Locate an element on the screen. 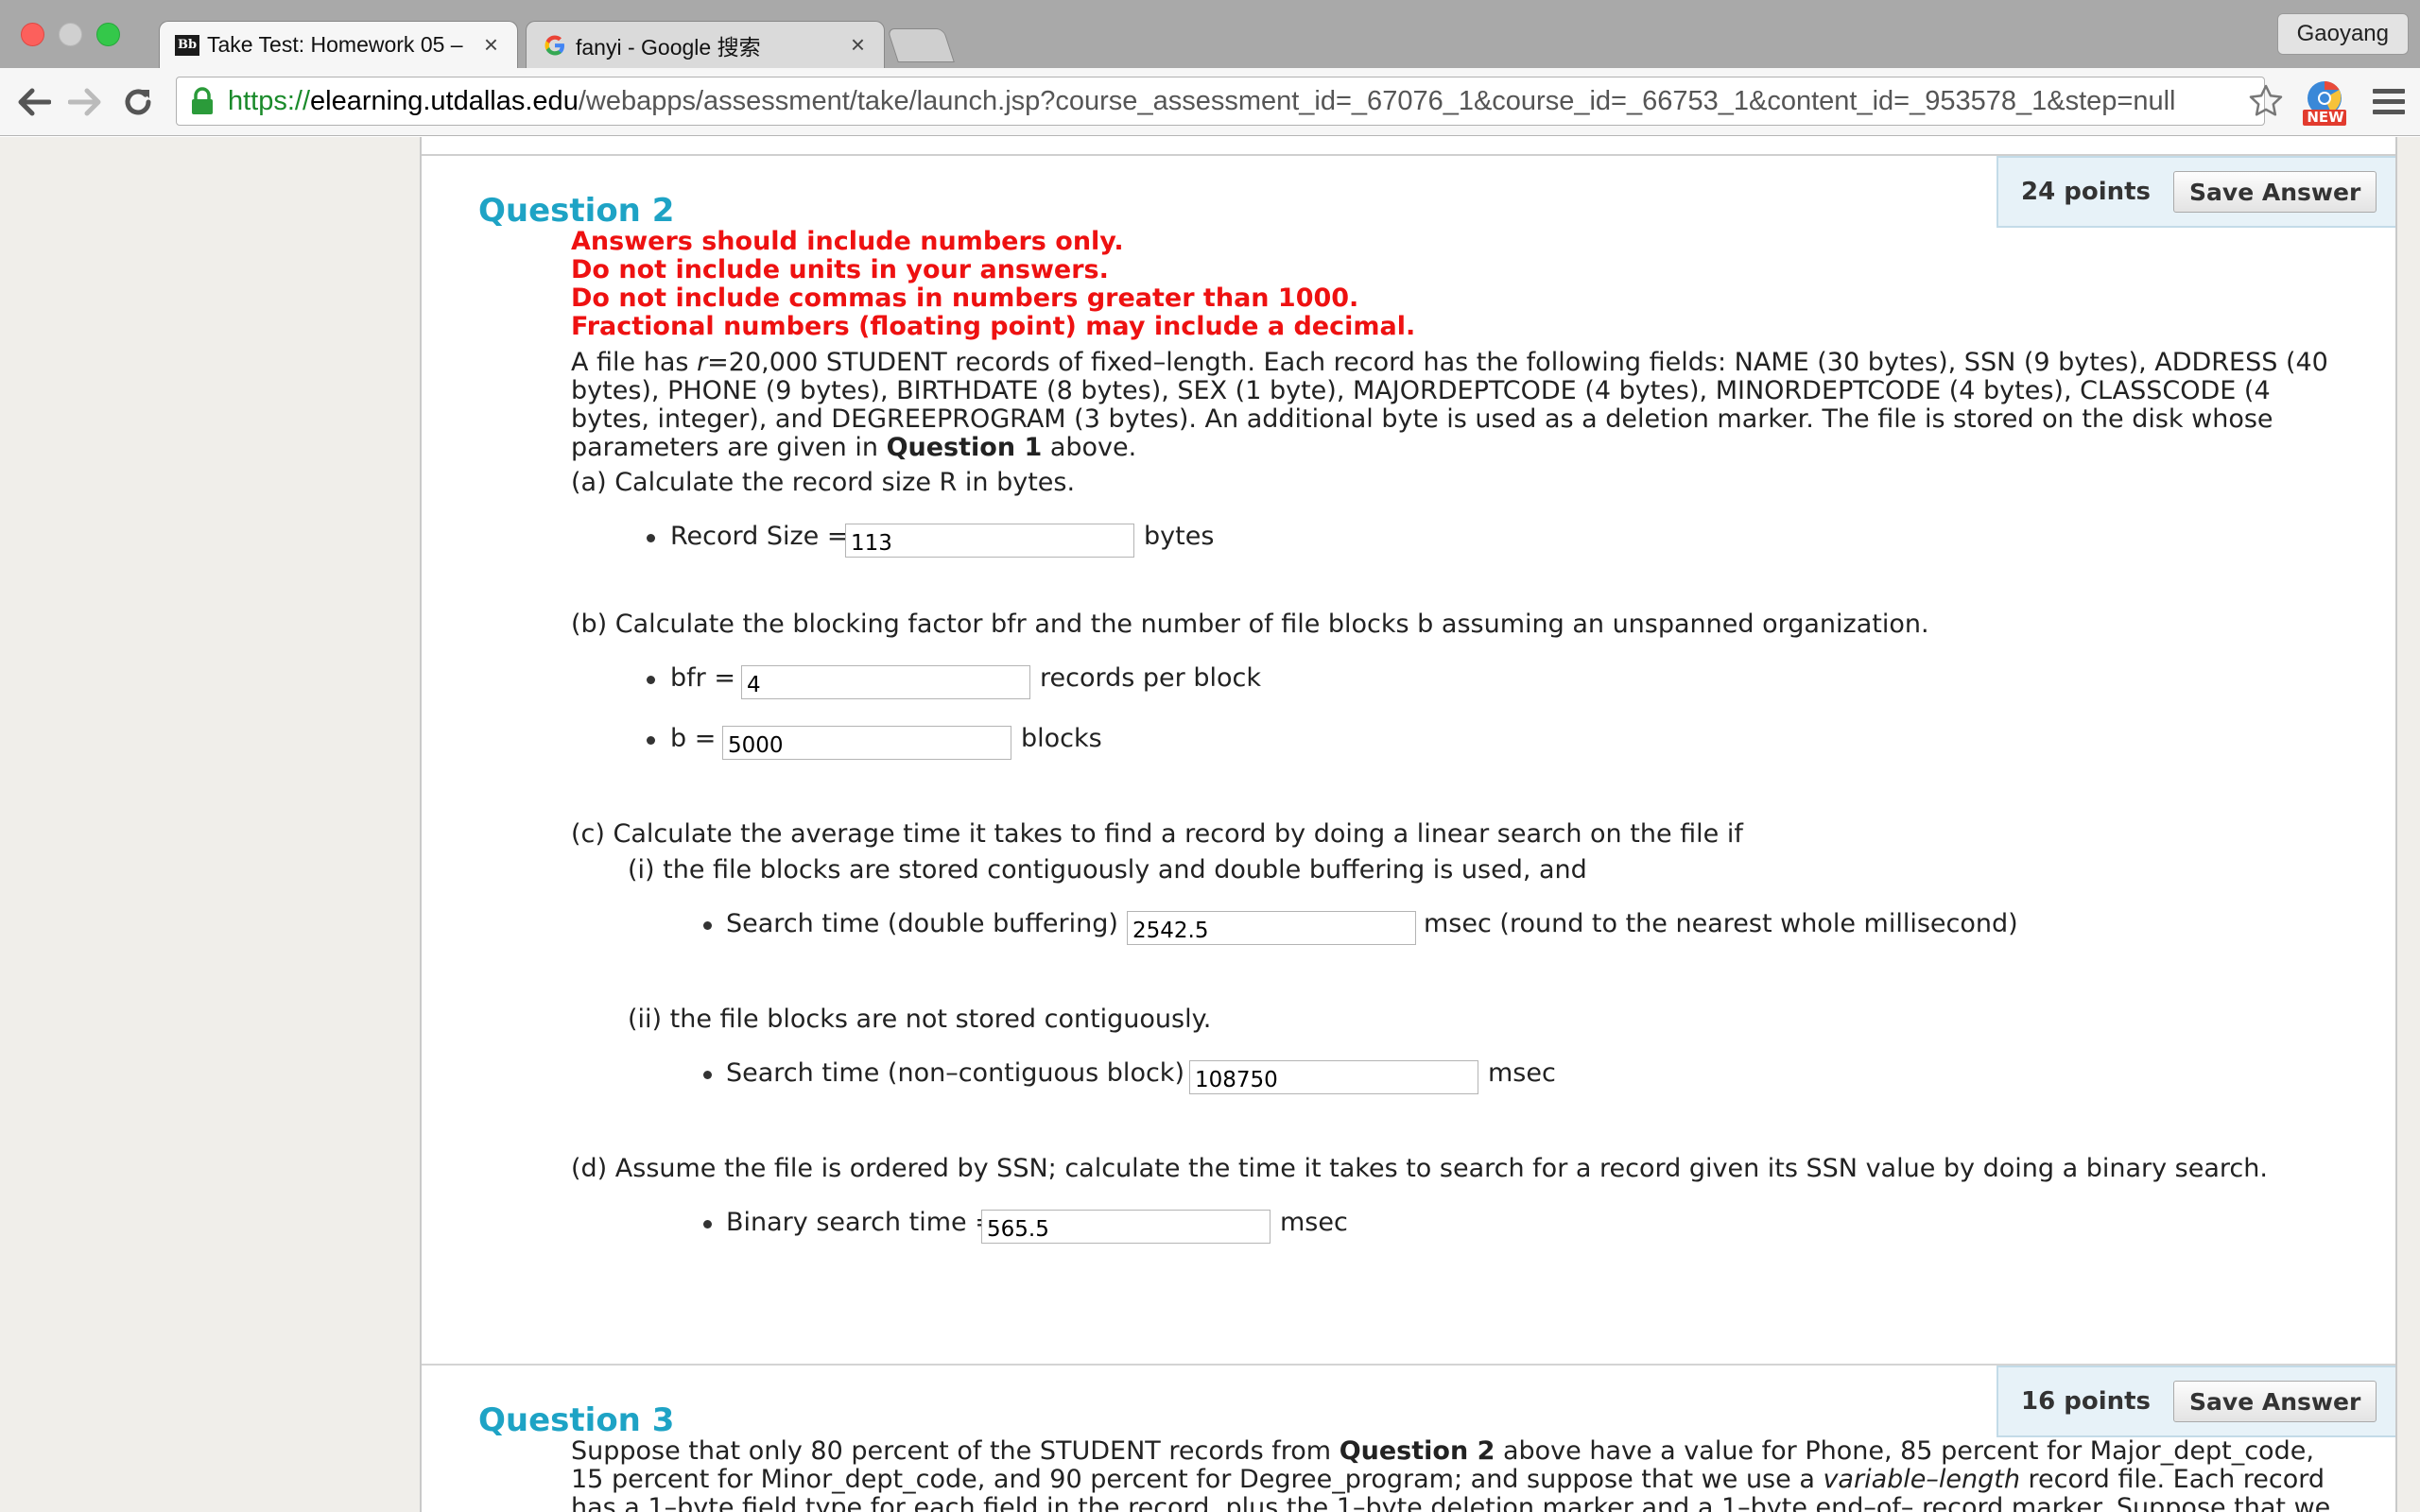 The height and width of the screenshot is (1512, 2420). window-close-button is located at coordinates (32, 34).